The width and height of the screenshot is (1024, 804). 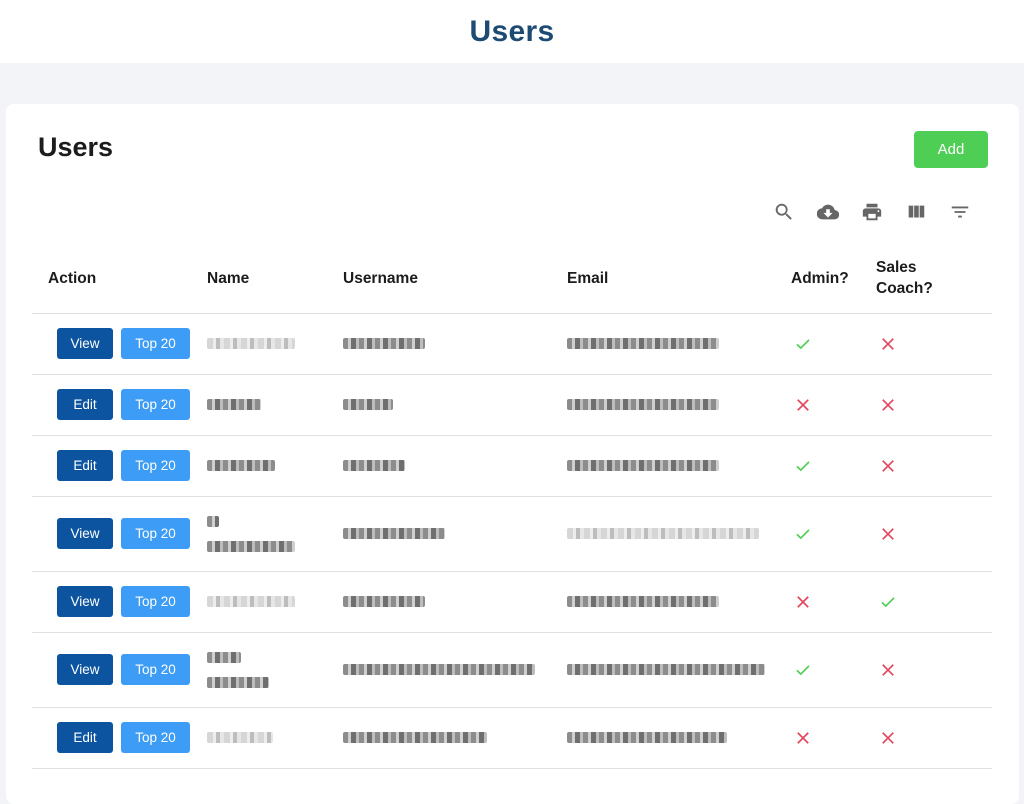 I want to click on download-button, so click(x=828, y=212).